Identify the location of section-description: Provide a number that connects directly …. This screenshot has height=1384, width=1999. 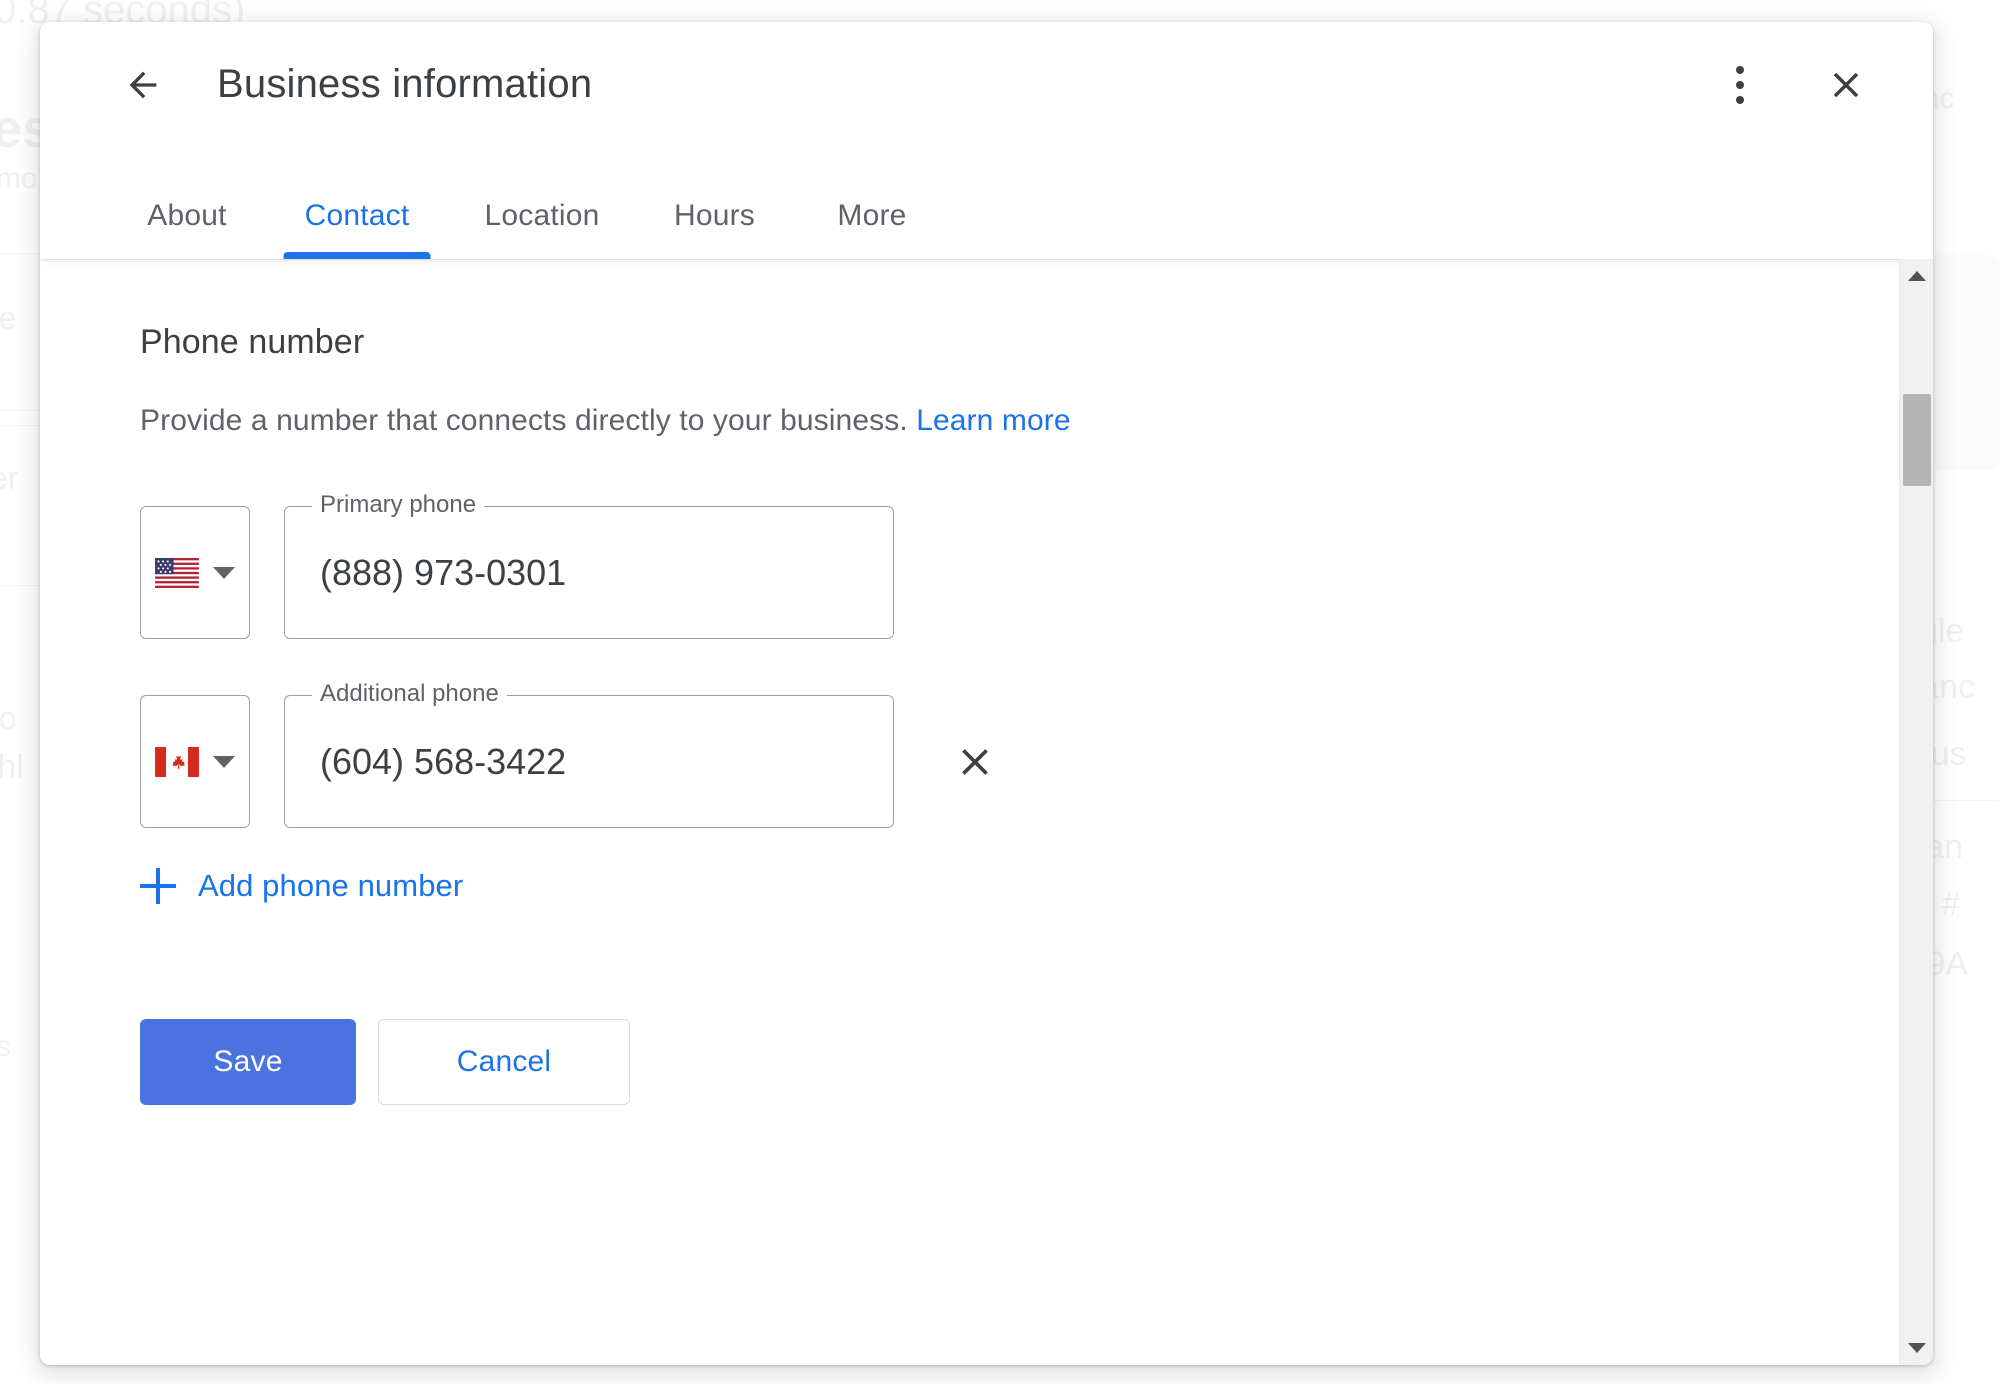
(1036, 421).